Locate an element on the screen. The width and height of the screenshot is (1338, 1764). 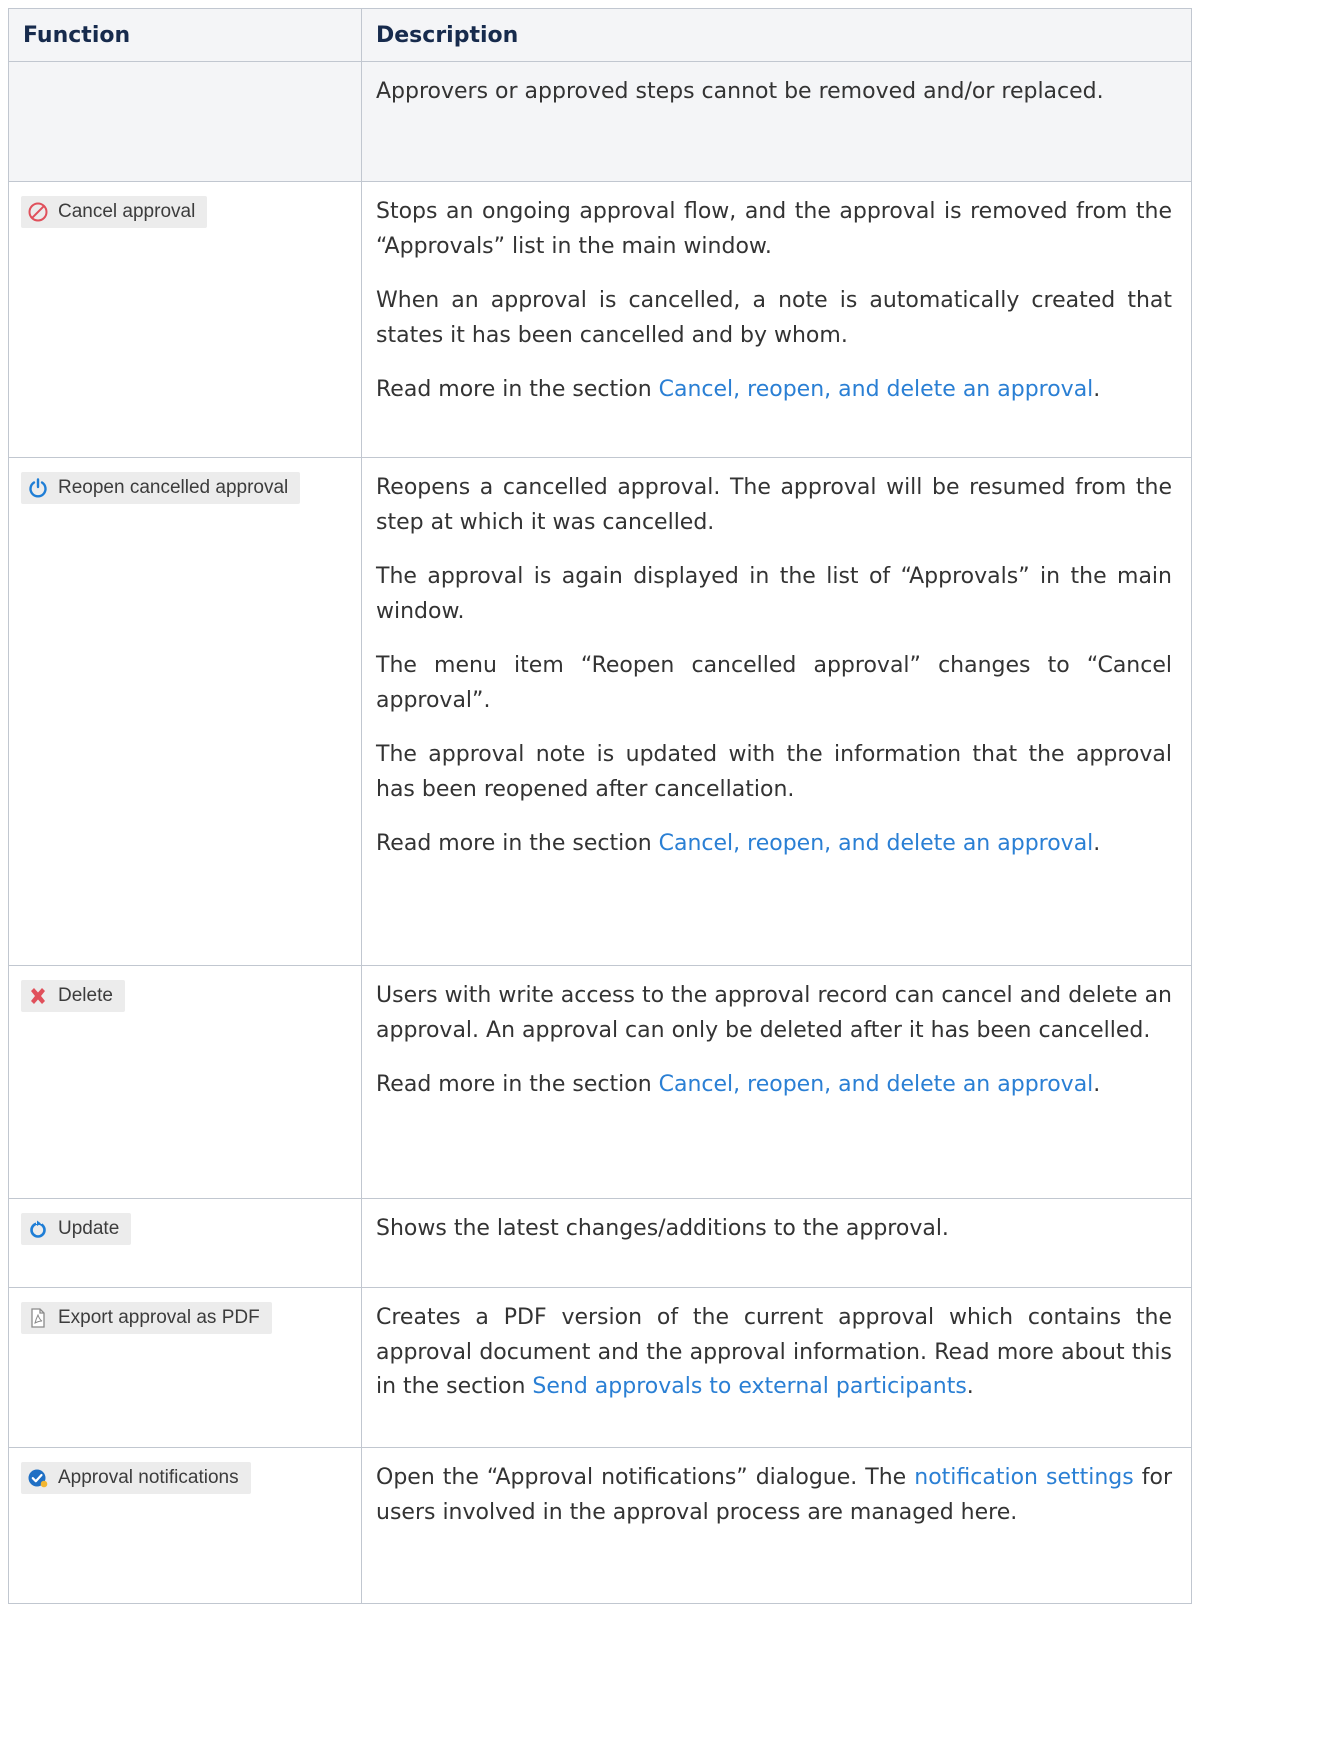
function-label: Approval notifications is located at coordinates (148, 1477).